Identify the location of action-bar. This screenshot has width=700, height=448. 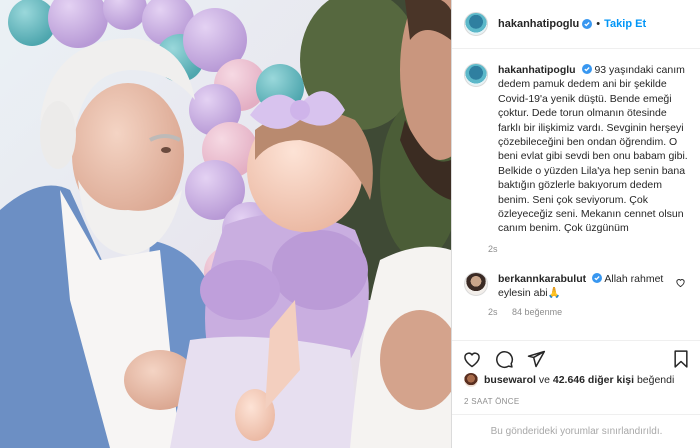
(576, 358).